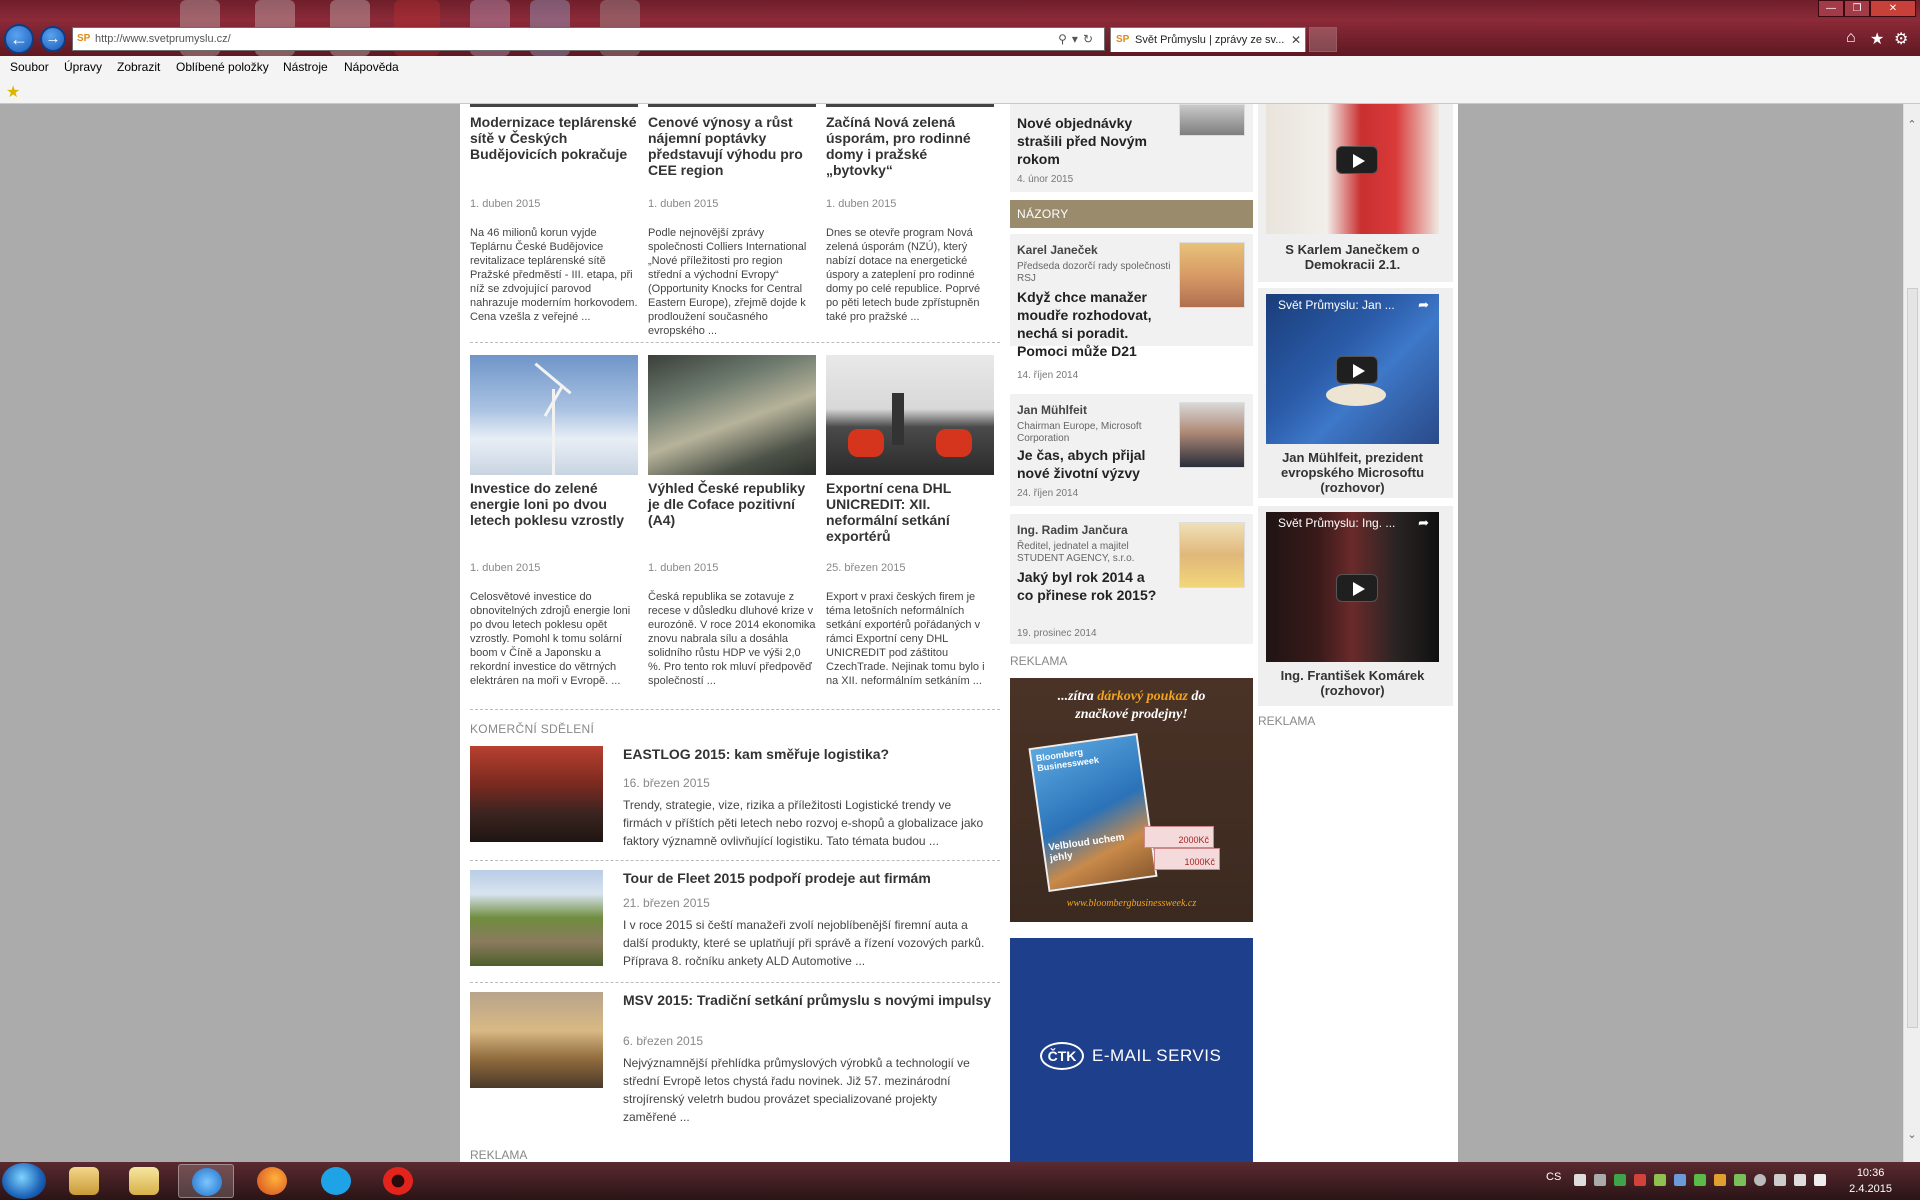  Describe the element at coordinates (53, 39) in the screenshot. I see `forward-button: →` at that location.